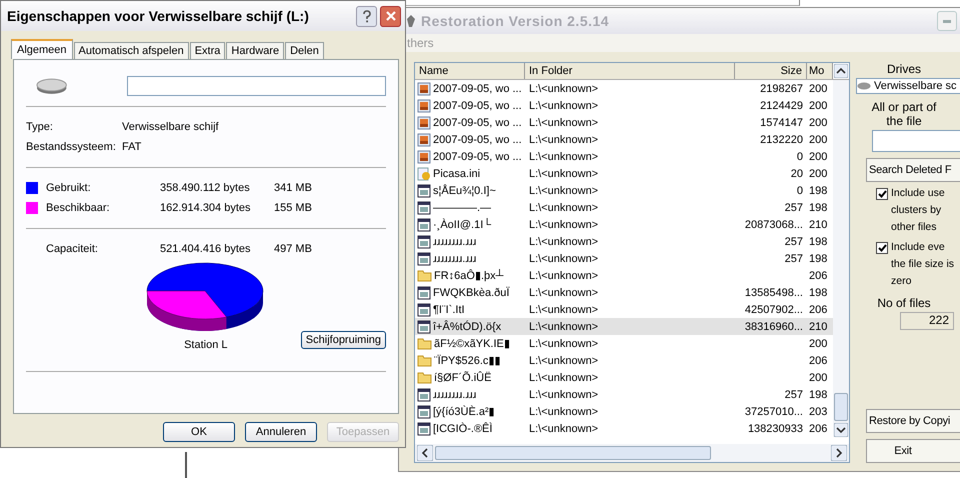 The height and width of the screenshot is (478, 960). Describe the element at coordinates (904, 114) in the screenshot. I see `search-label: All or part of the file` at that location.